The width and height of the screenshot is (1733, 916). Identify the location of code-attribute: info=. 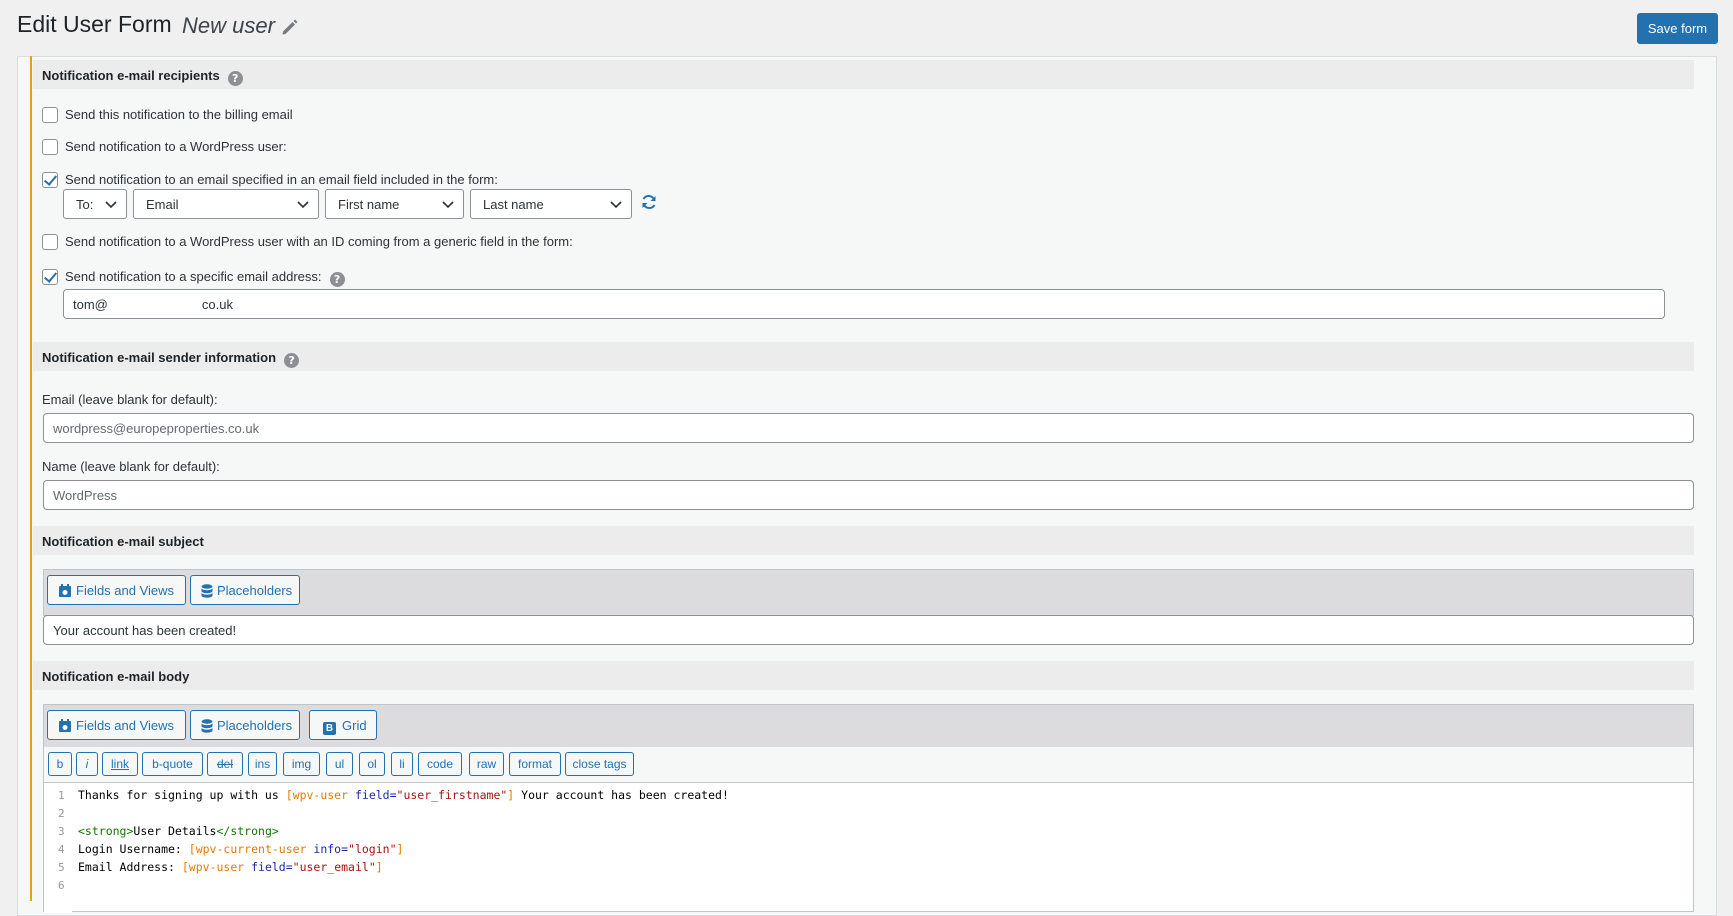
(331, 849).